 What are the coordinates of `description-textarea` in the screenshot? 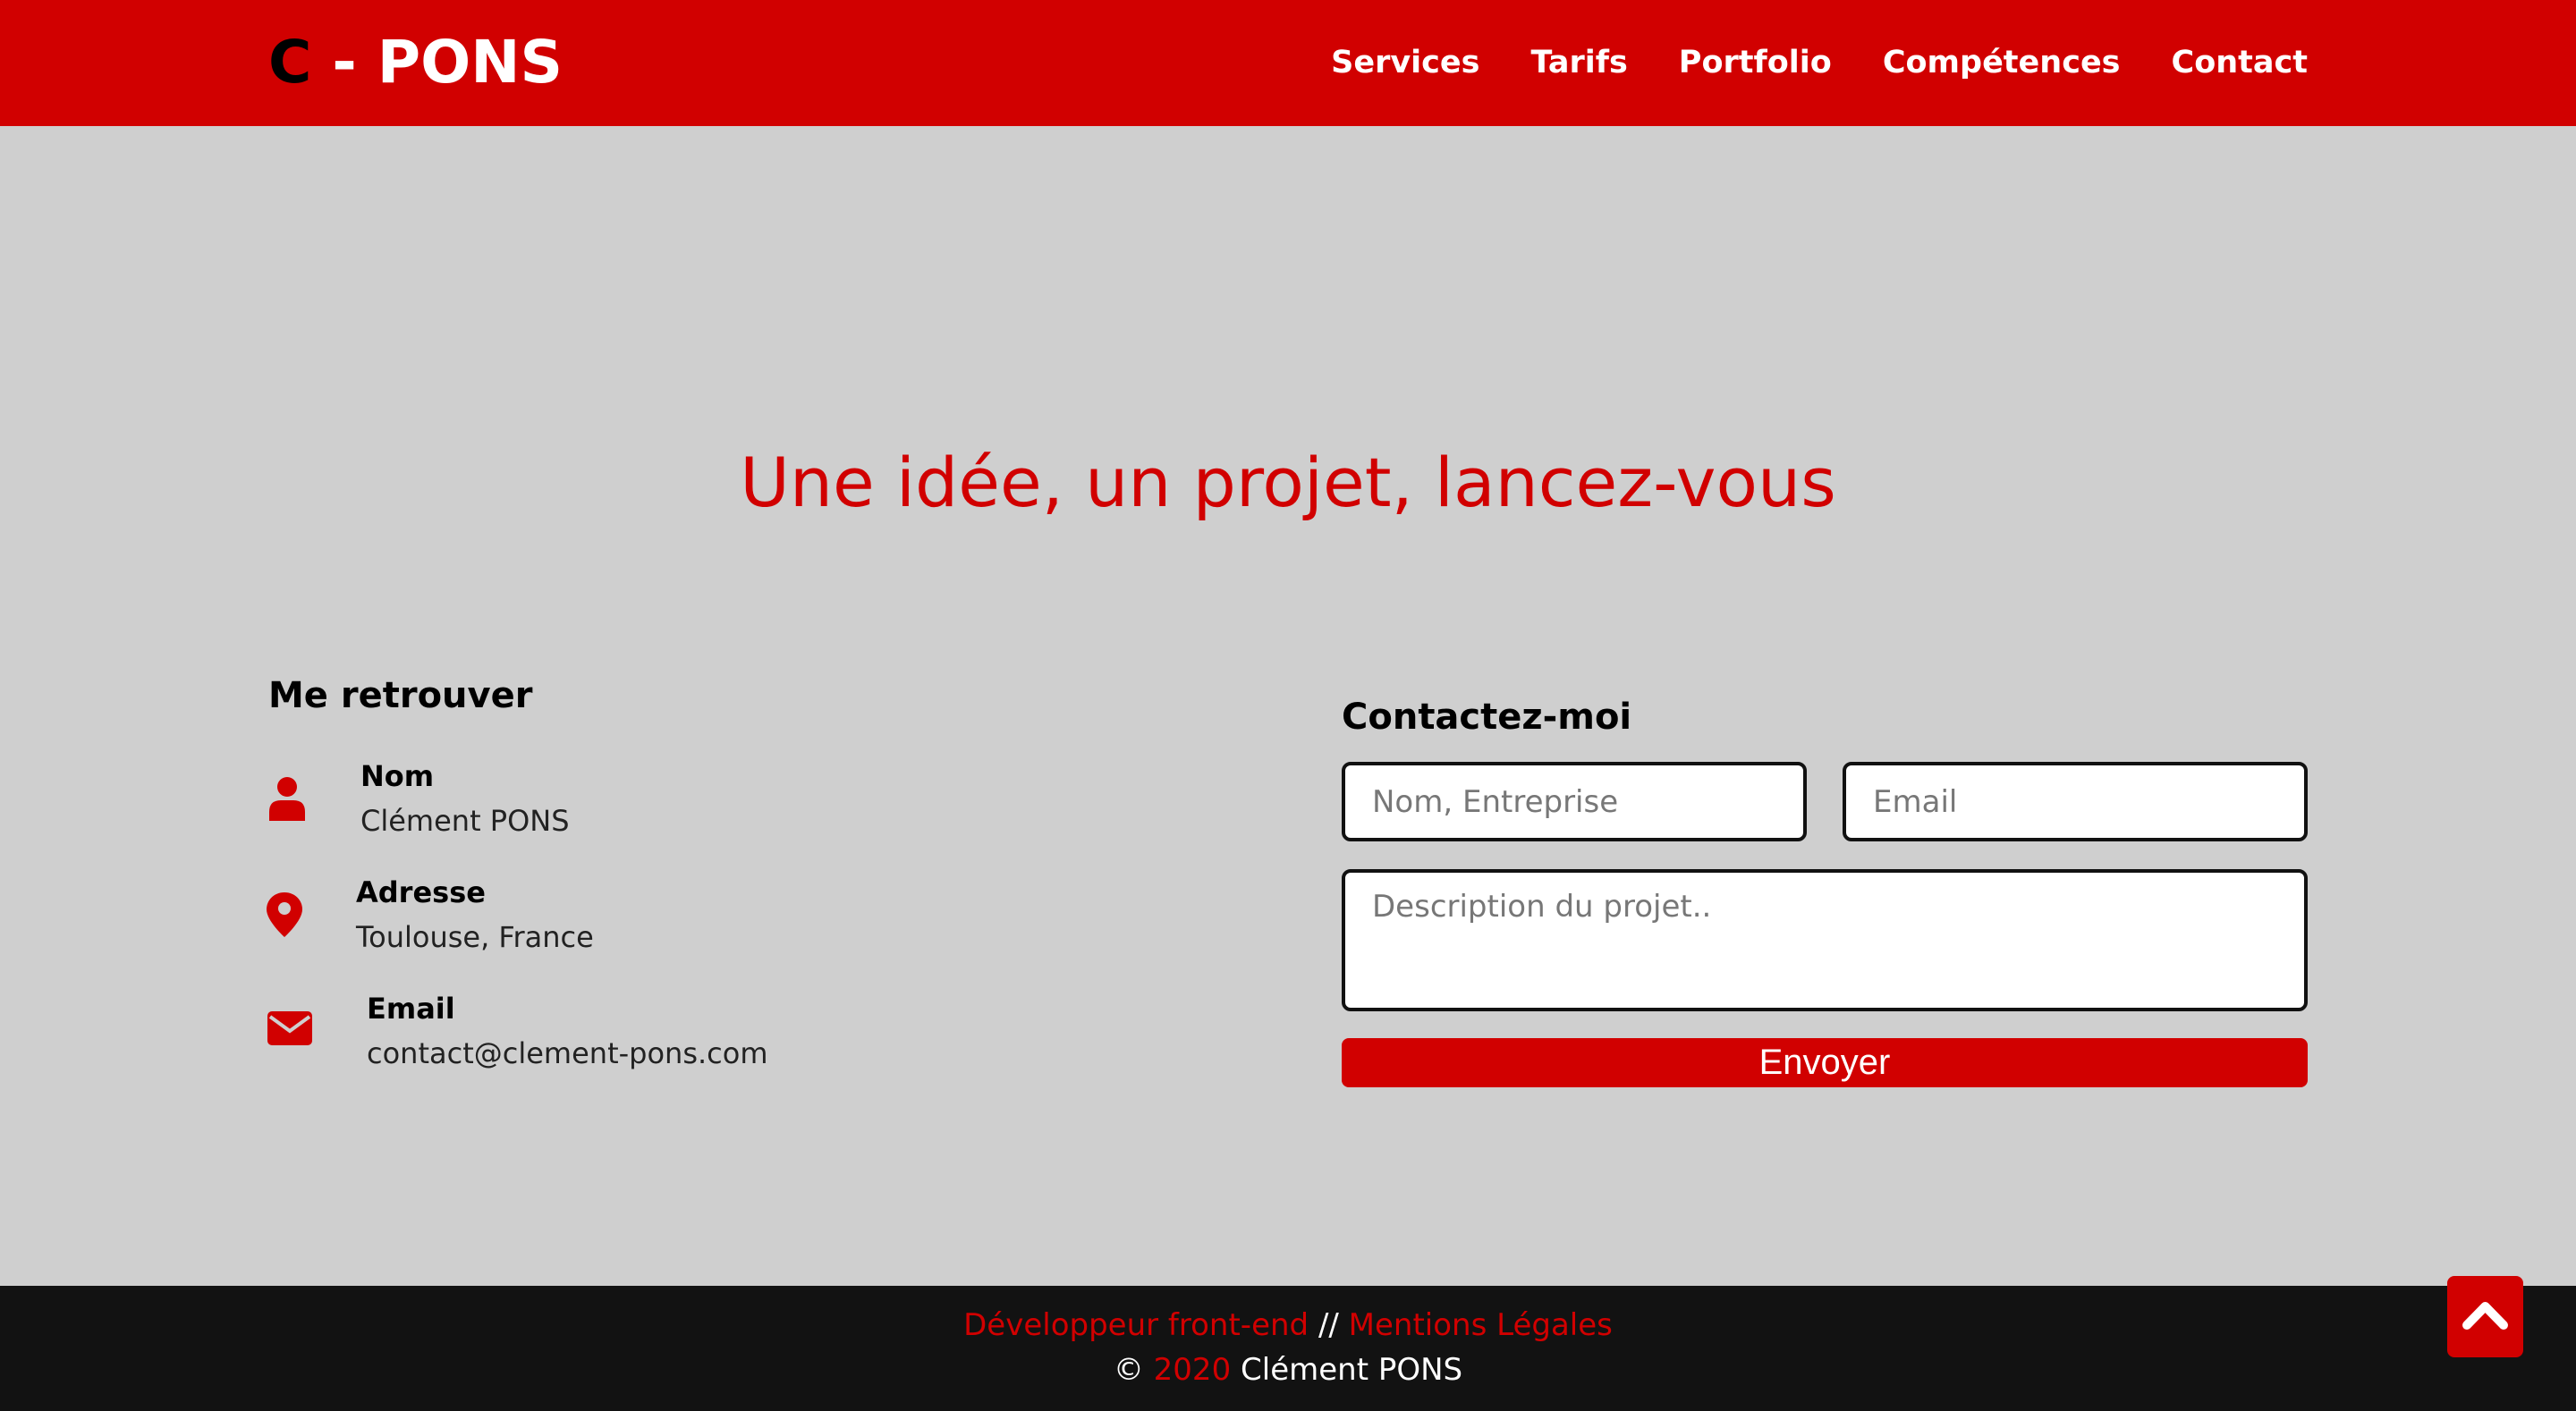 It's located at (1825, 940).